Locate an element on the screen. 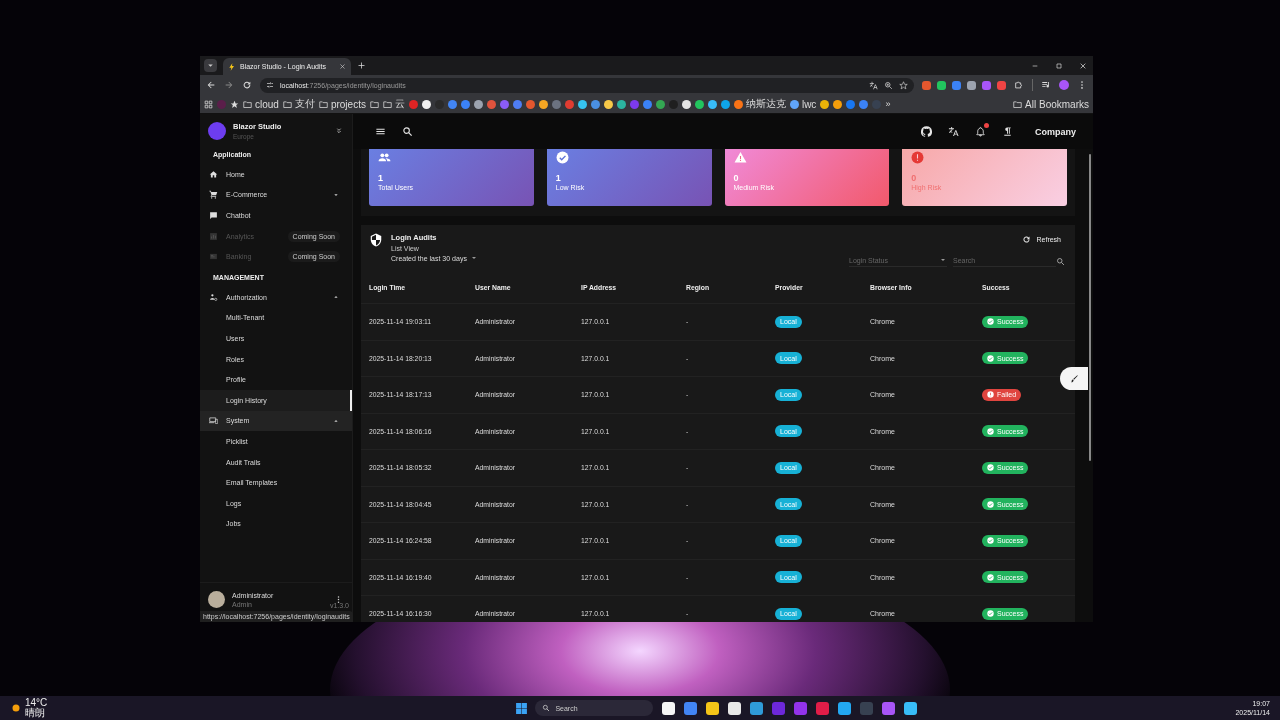 The image size is (1280, 720). warning-icon is located at coordinates (740, 157).